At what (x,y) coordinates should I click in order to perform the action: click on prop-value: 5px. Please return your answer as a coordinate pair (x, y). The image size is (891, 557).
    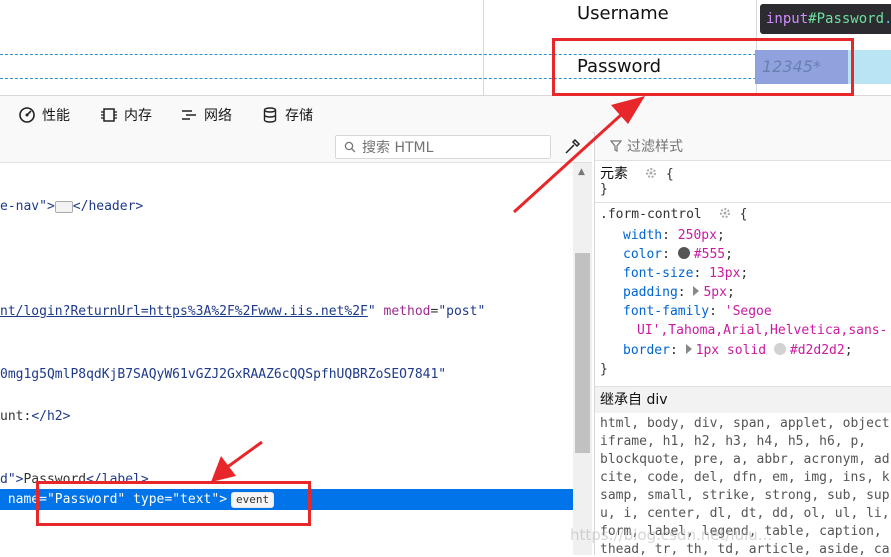
    Looking at the image, I should click on (715, 292).